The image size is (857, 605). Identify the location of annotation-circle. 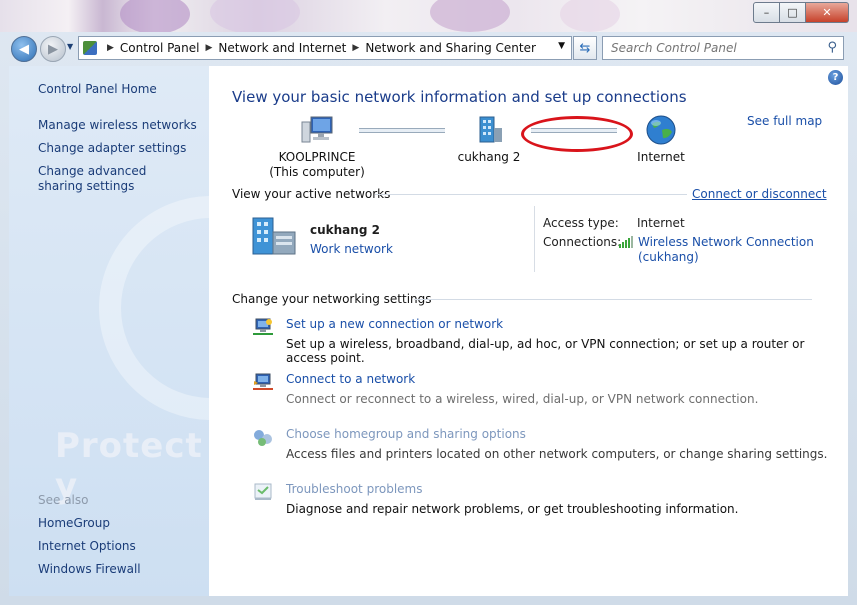
(577, 134).